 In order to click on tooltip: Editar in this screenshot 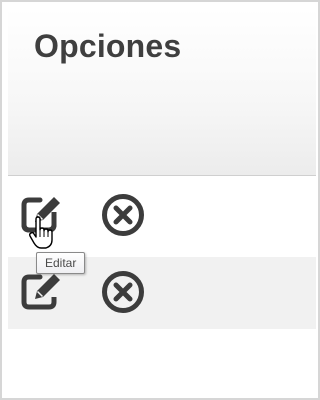, I will do `click(61, 263)`.